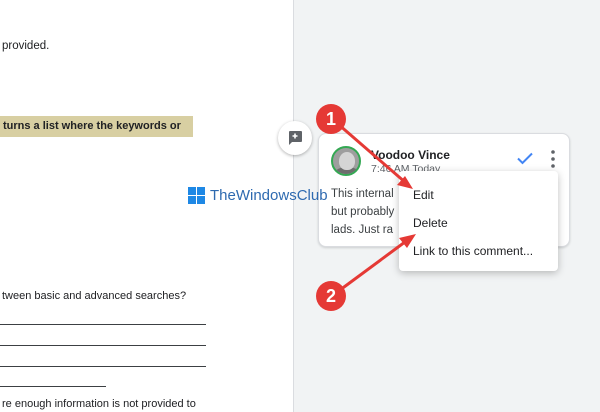  Describe the element at coordinates (525, 158) in the screenshot. I see `checkmark-icon` at that location.